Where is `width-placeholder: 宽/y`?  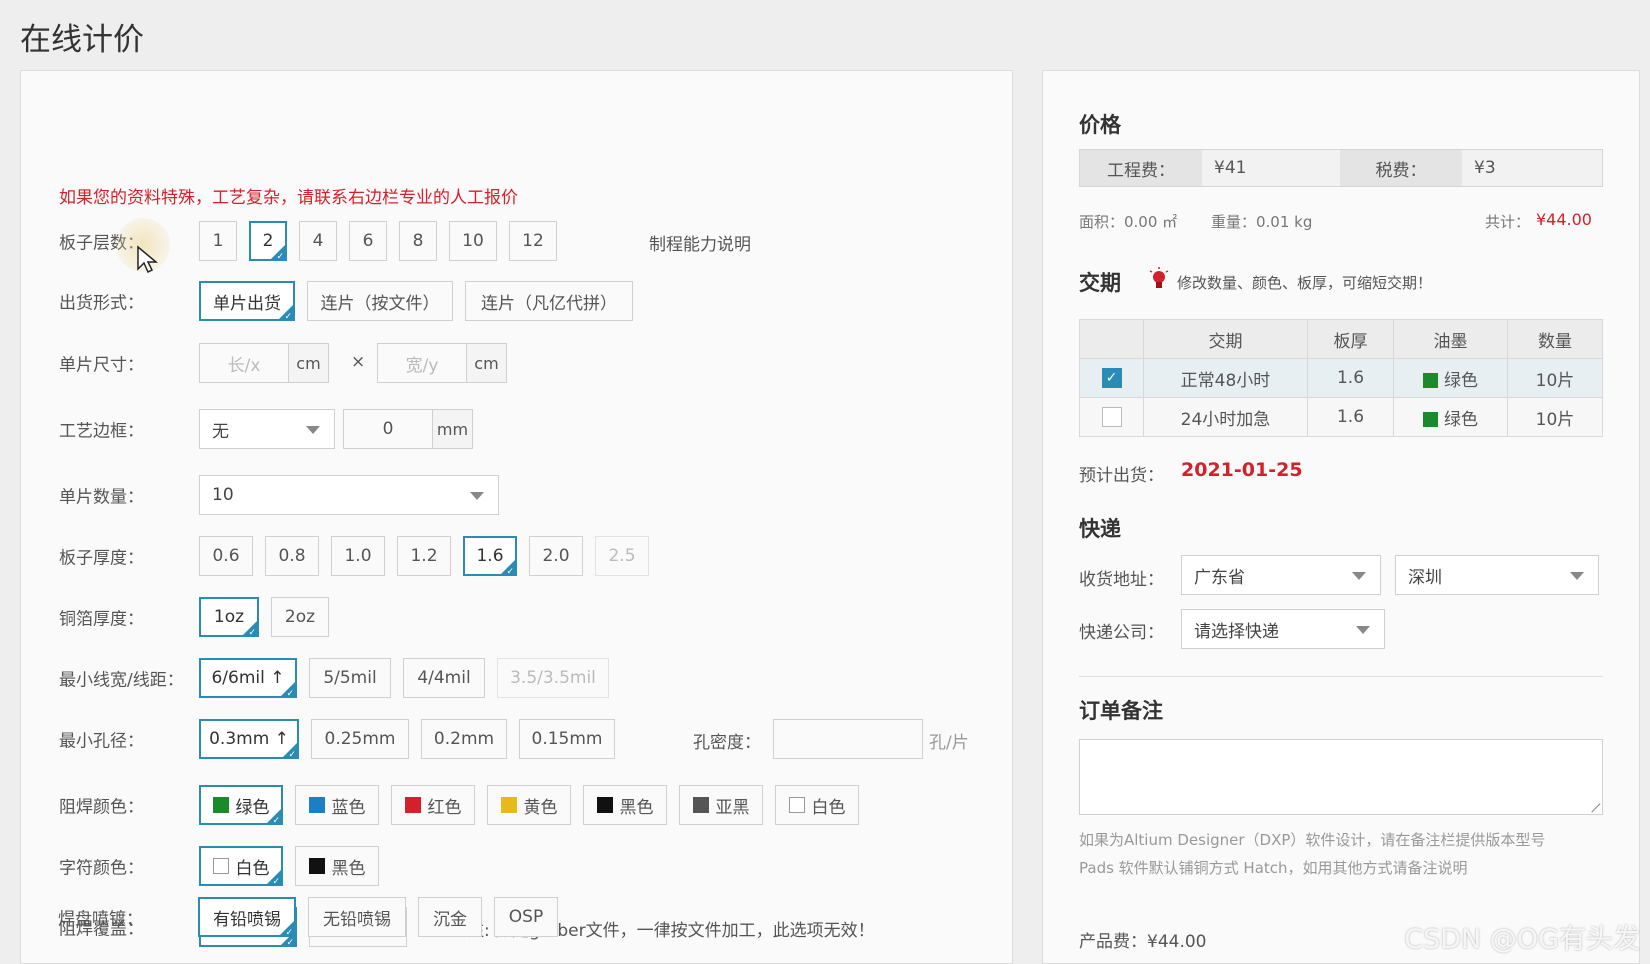 width-placeholder: 宽/y is located at coordinates (422, 365).